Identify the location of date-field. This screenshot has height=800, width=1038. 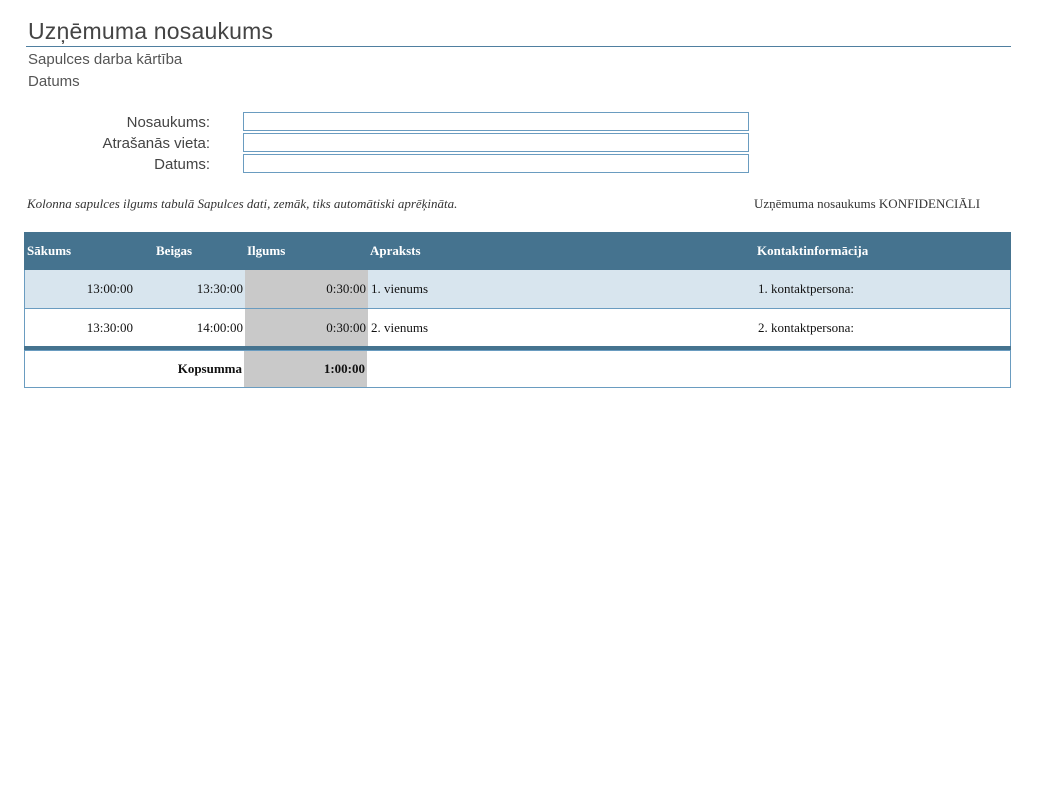
(496, 163).